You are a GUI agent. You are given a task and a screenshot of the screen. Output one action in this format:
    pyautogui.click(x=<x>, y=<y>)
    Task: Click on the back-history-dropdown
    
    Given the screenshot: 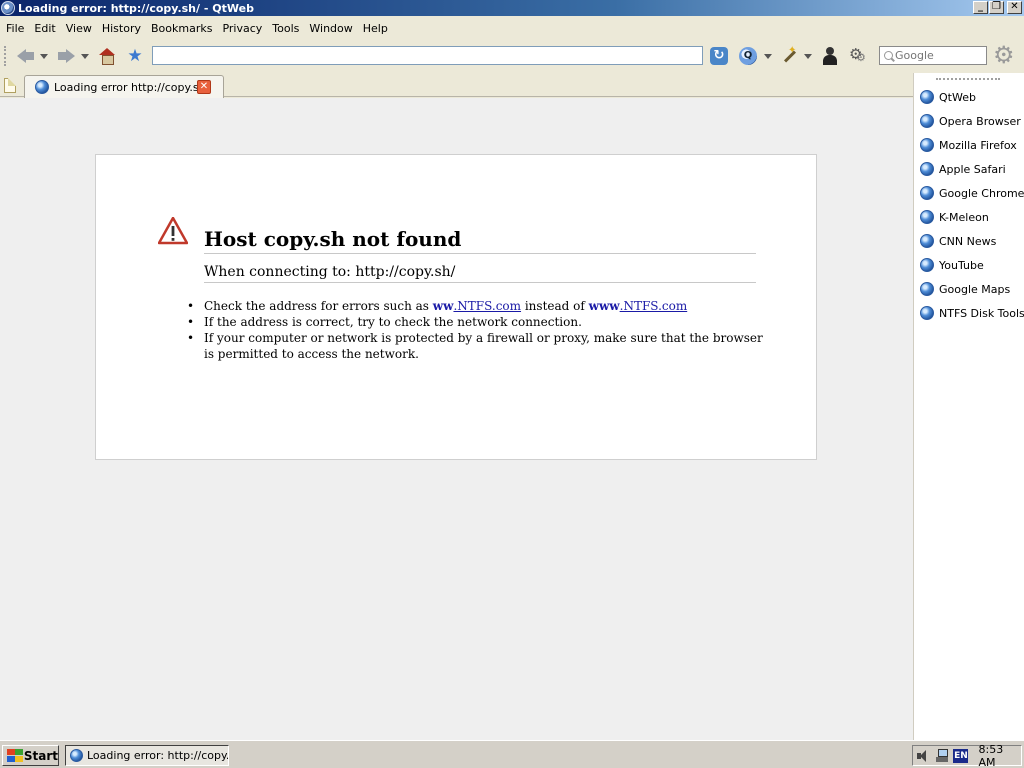 What is the action you would take?
    pyautogui.click(x=44, y=56)
    